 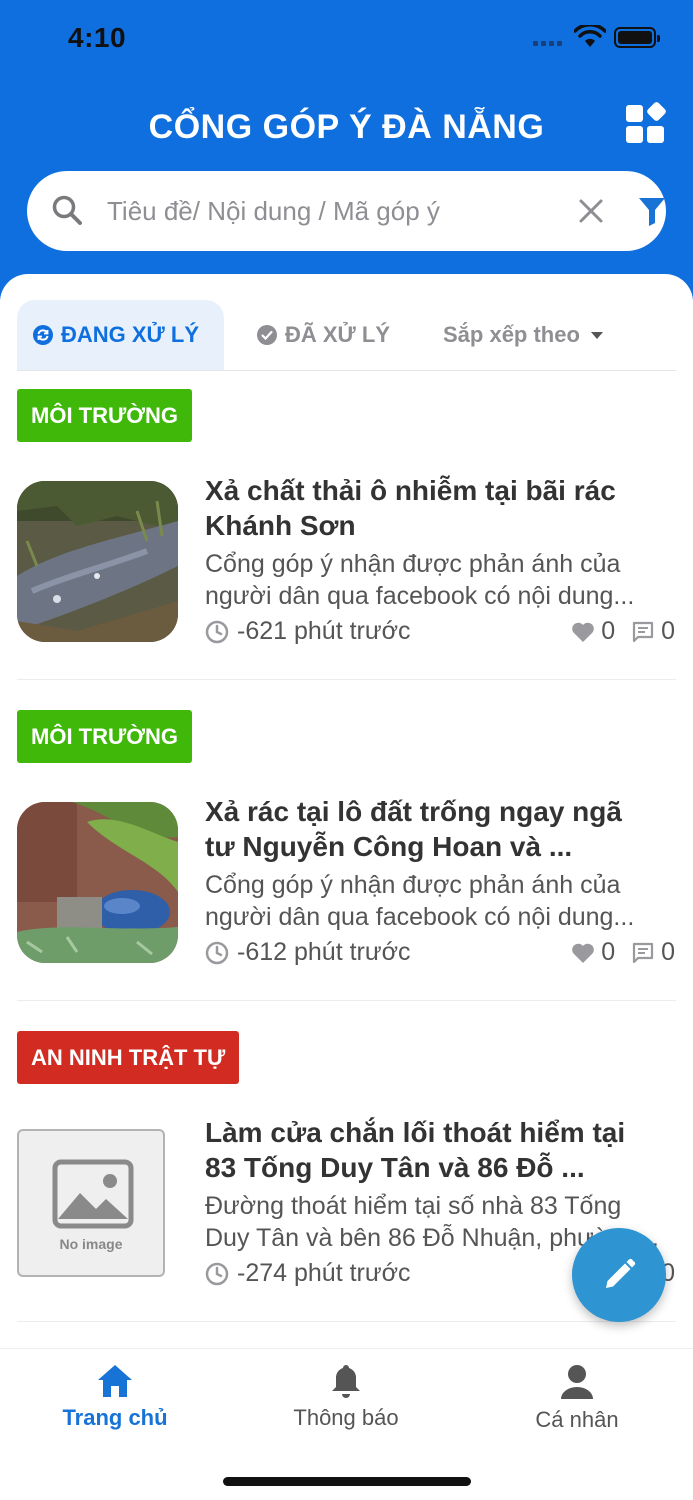 I want to click on nav-profile-label: Cá nhân, so click(x=577, y=1419).